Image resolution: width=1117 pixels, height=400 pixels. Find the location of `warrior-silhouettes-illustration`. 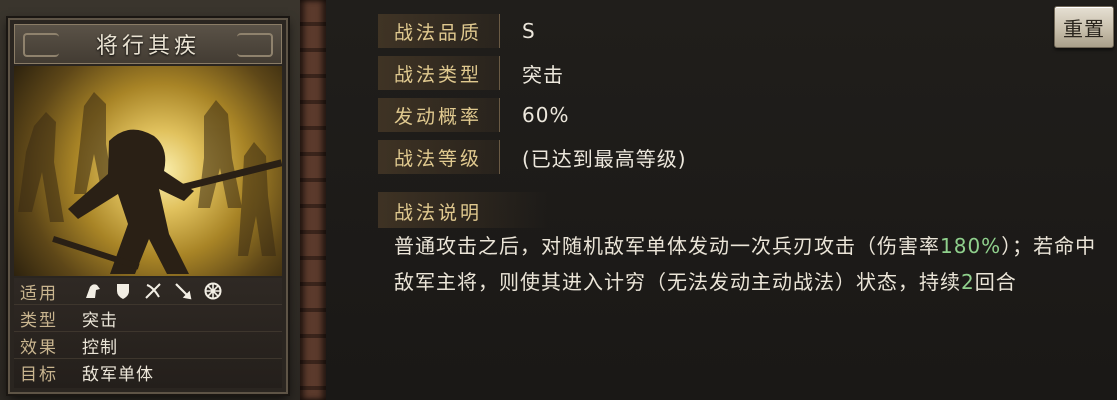

warrior-silhouettes-illustration is located at coordinates (150, 183).